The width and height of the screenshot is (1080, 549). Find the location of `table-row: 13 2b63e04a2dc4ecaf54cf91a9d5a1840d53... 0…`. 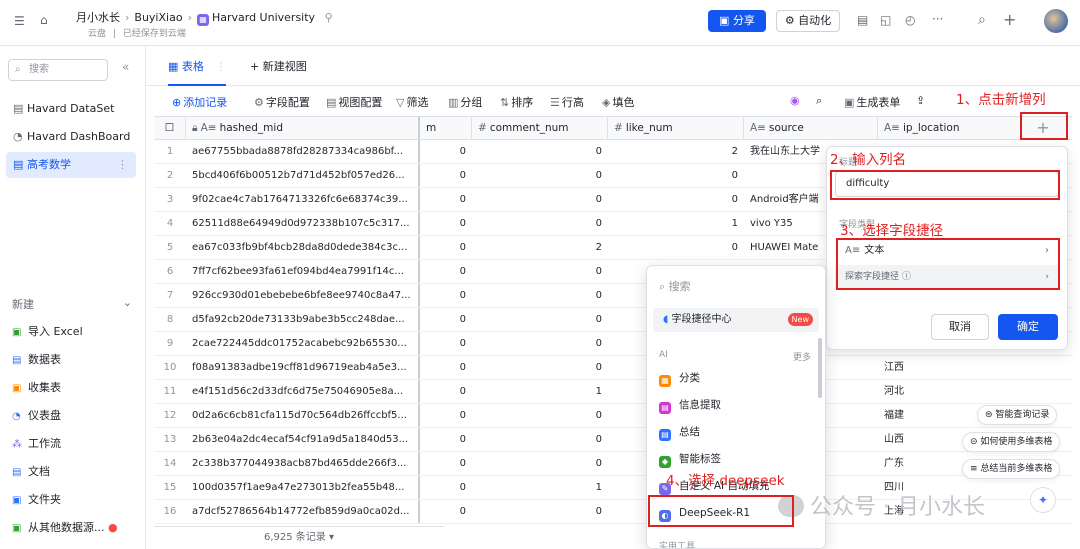

table-row: 13 2b63e04a2dc4ecaf54cf91a9d5a1840d53... 0… is located at coordinates (613, 440).